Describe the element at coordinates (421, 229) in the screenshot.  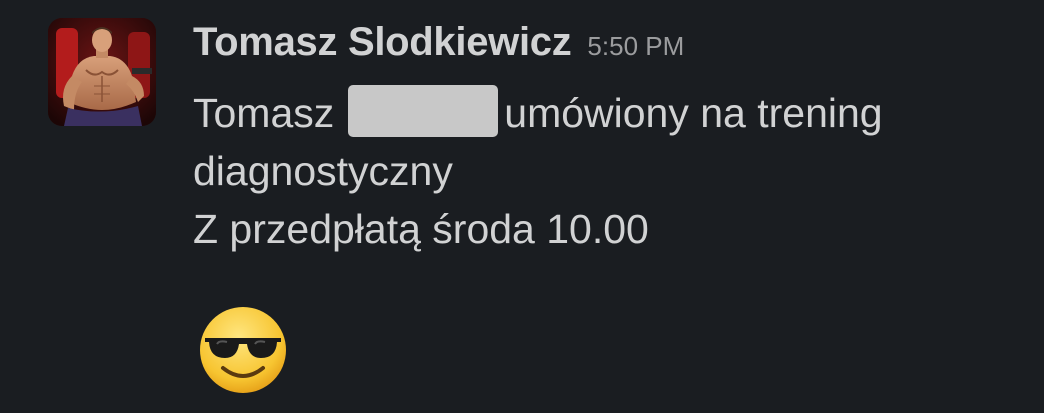
I see `message-line-3: Z przedpłatą środa 10.00` at that location.